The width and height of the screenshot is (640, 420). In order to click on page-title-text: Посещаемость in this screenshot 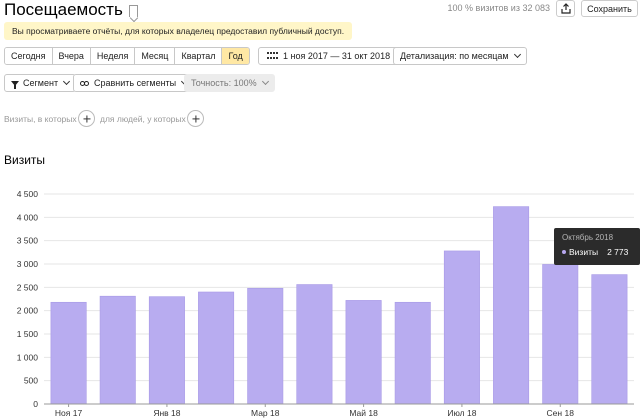, I will do `click(63, 9)`.